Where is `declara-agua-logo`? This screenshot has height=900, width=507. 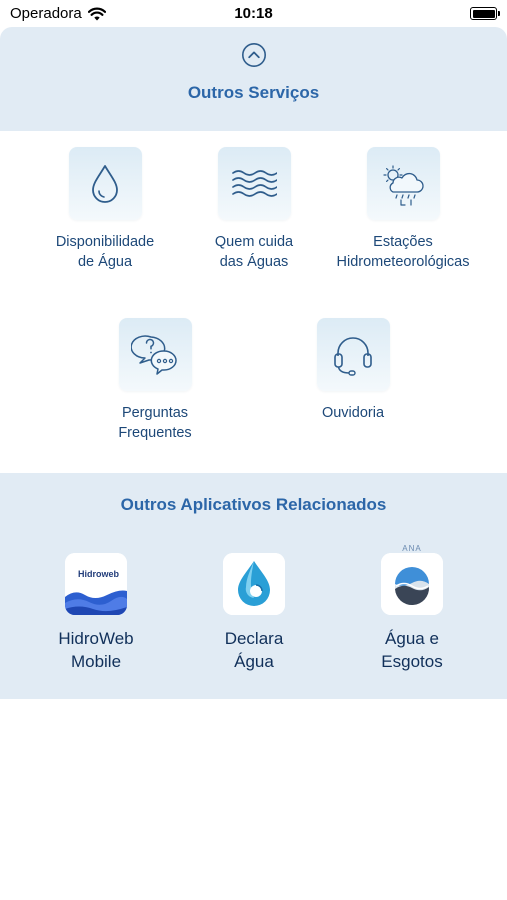
declara-agua-logo is located at coordinates (254, 584).